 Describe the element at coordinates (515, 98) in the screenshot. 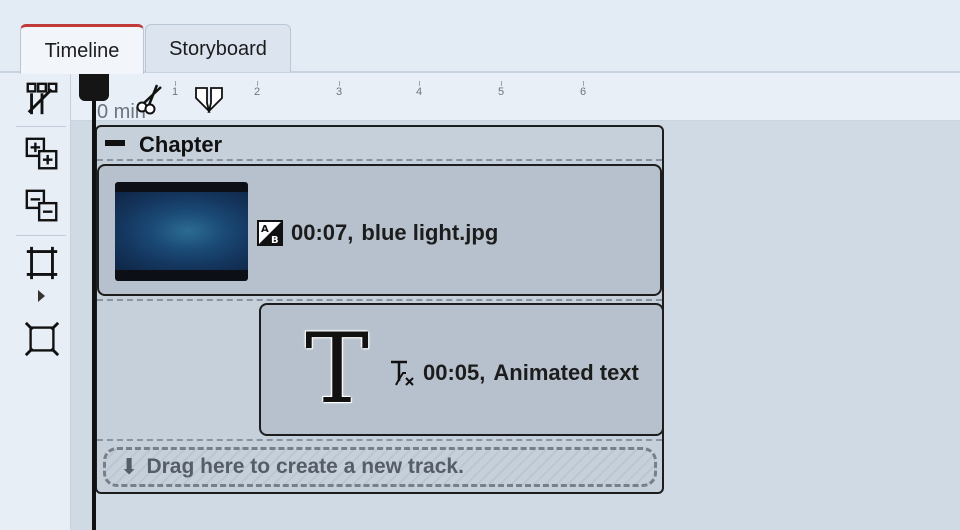

I see `time-ruler: 1 2 3 4 5 6 0 min` at that location.